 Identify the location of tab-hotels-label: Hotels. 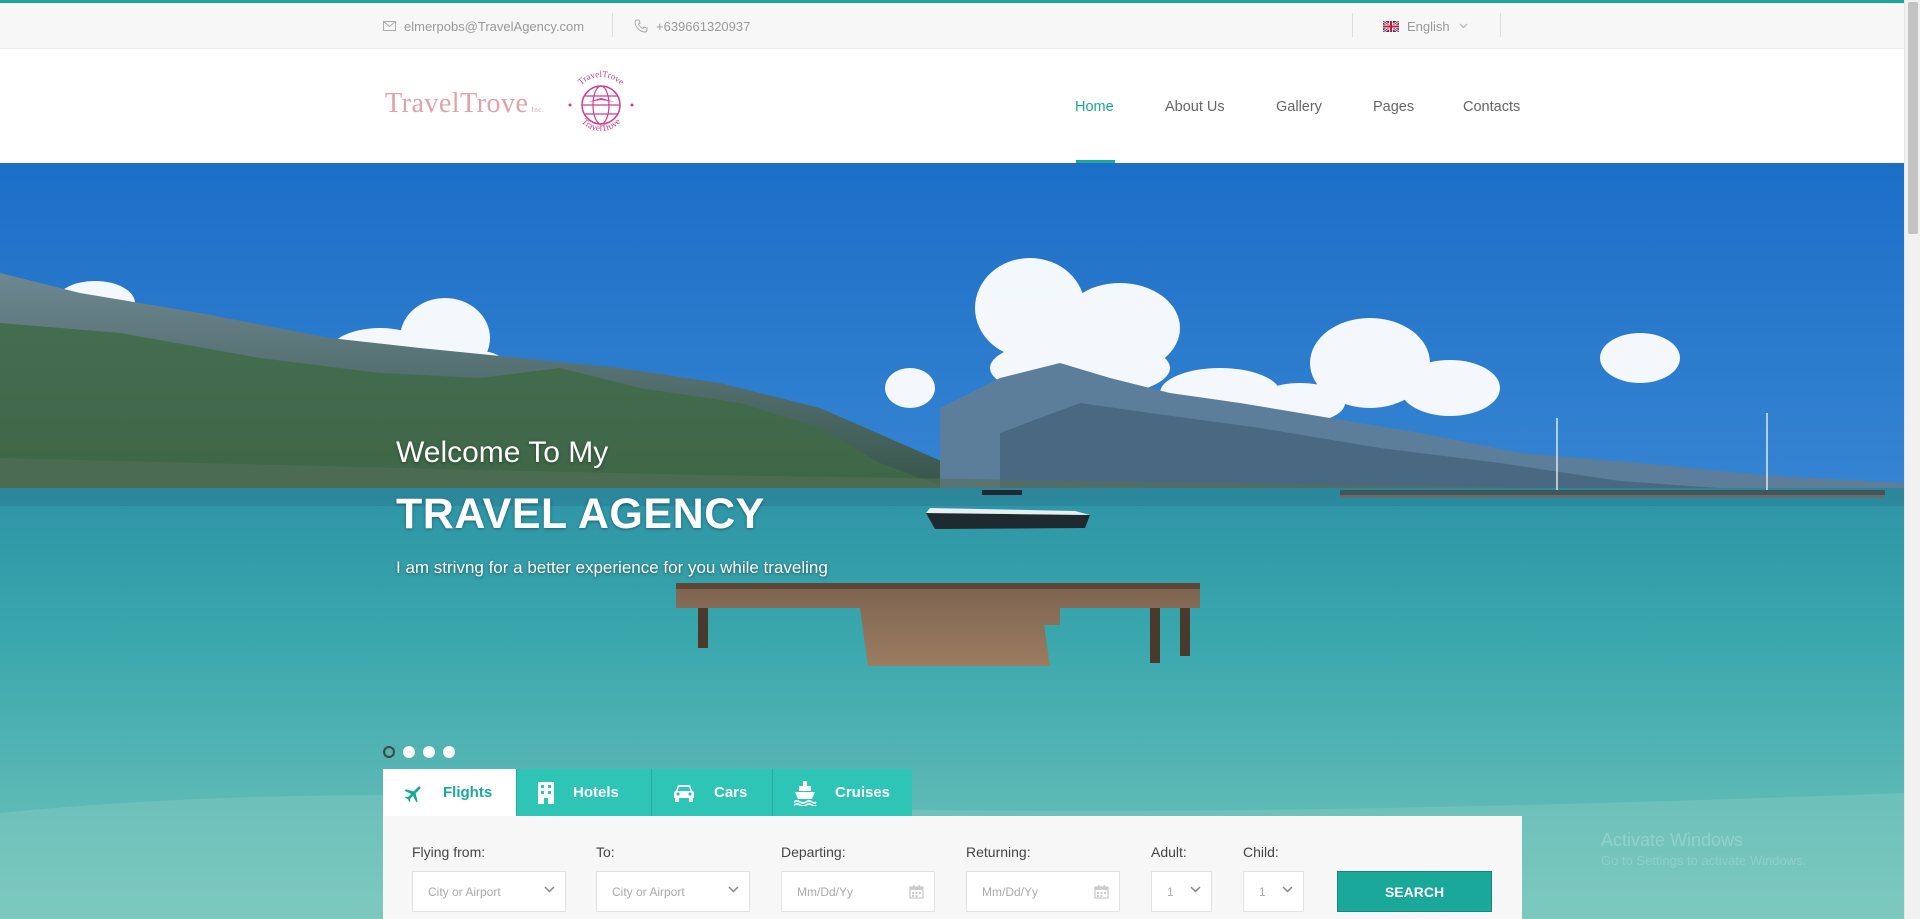
(596, 792).